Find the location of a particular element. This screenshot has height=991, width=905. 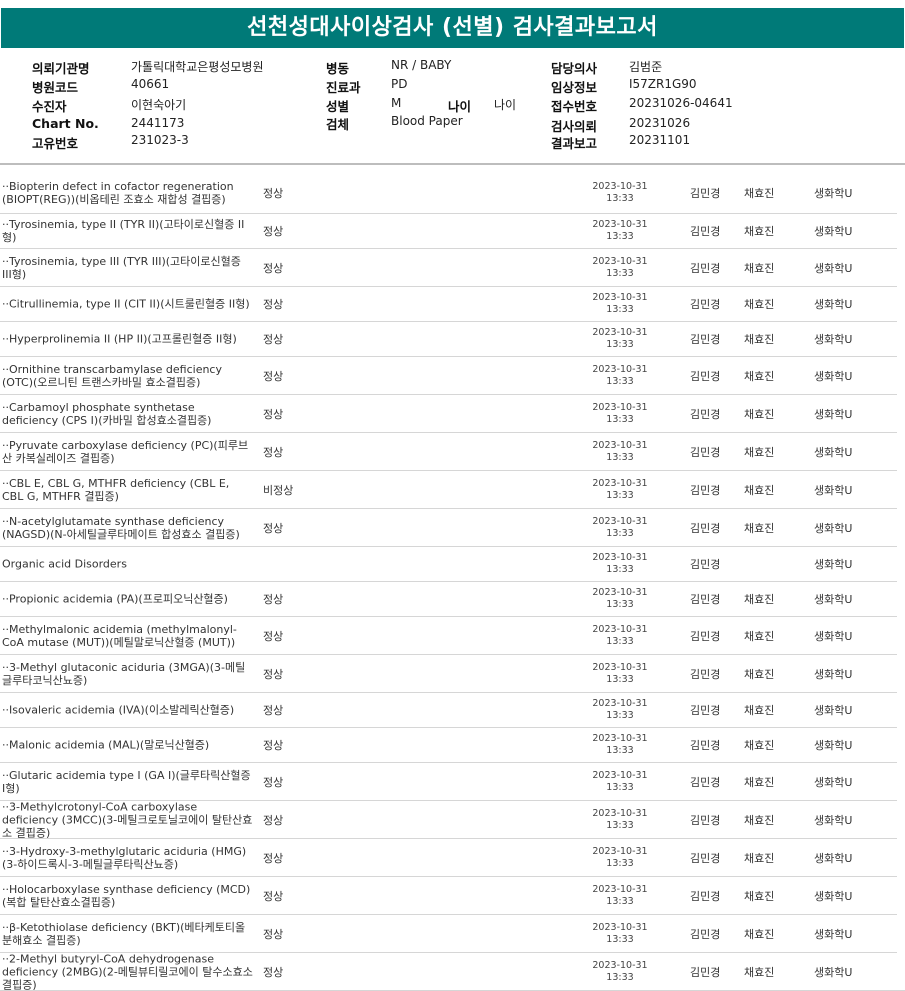

unique-no-value: 231023-3 is located at coordinates (160, 140).